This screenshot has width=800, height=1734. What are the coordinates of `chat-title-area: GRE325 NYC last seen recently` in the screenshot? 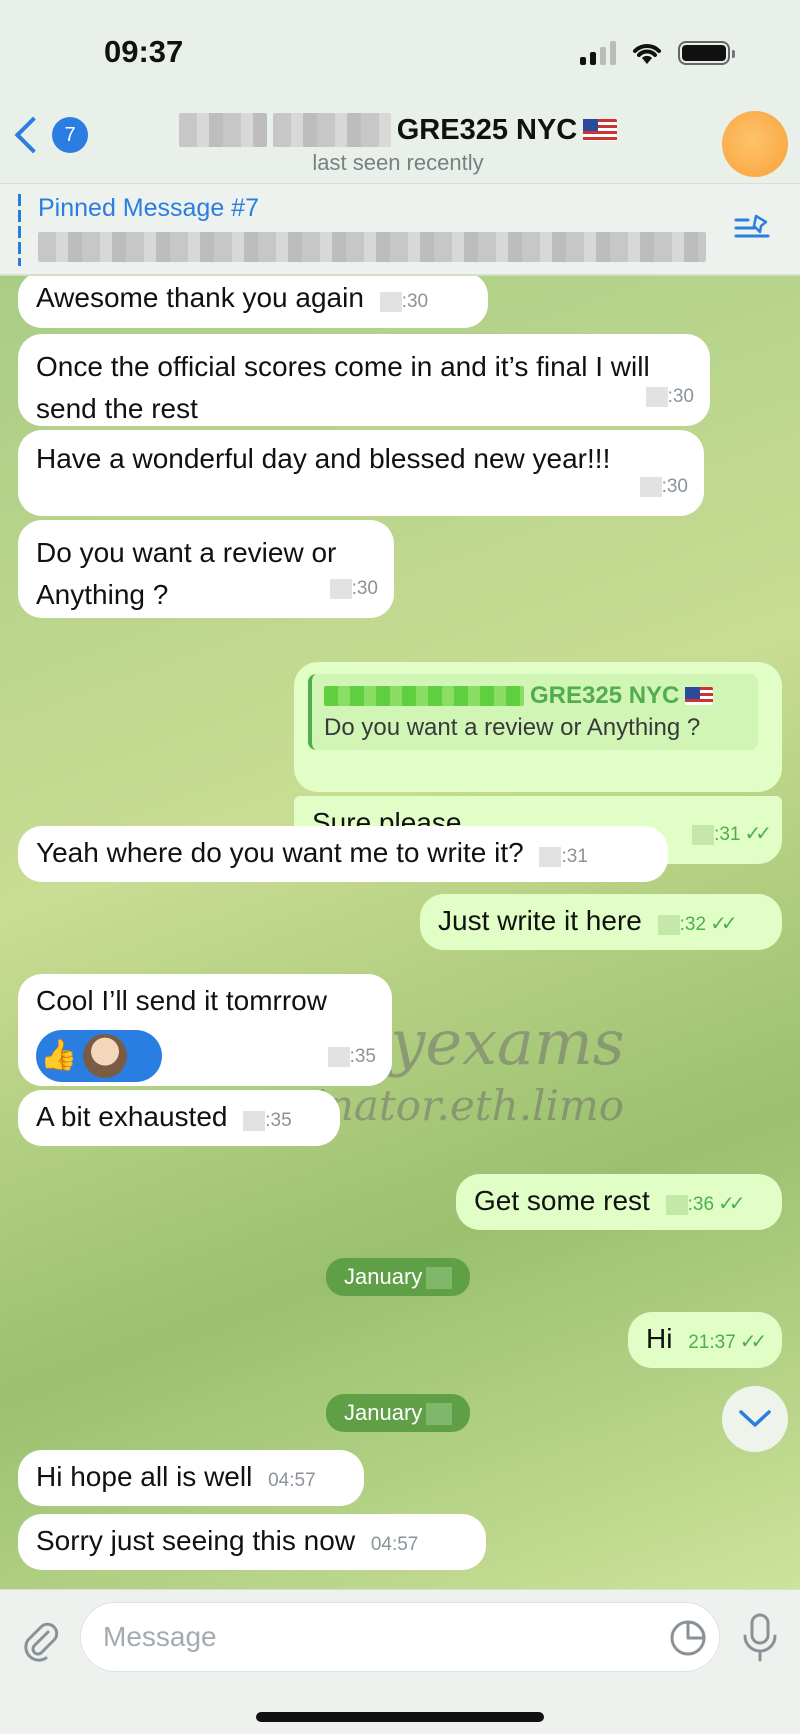 It's located at (398, 144).